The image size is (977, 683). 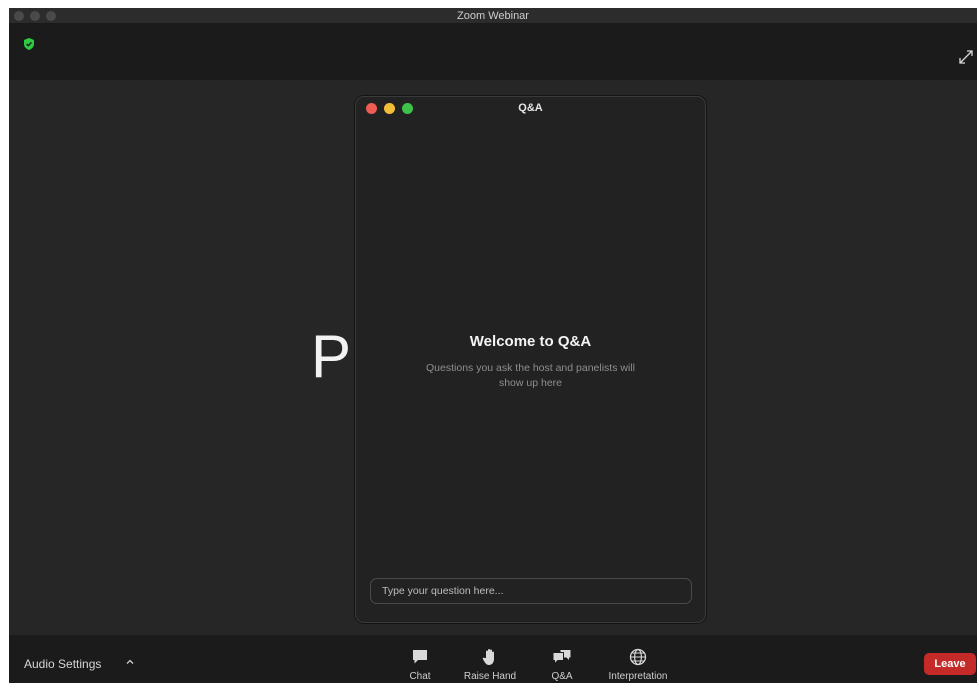 I want to click on qa-icon, so click(x=562, y=656).